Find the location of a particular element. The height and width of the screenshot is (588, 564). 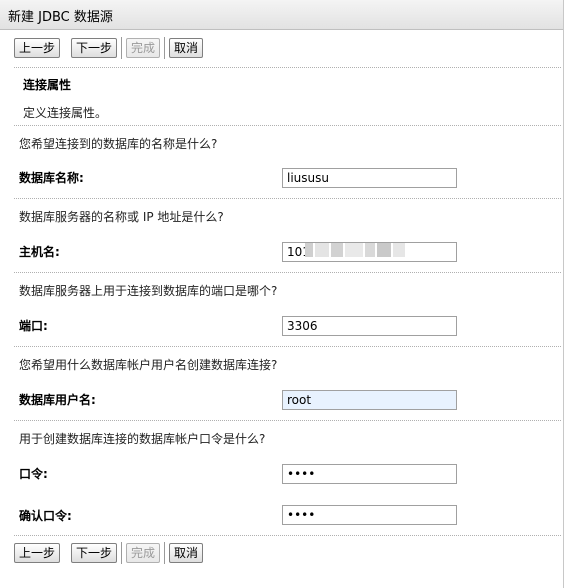

database-name-label: 数据库名称: is located at coordinates (51, 178).